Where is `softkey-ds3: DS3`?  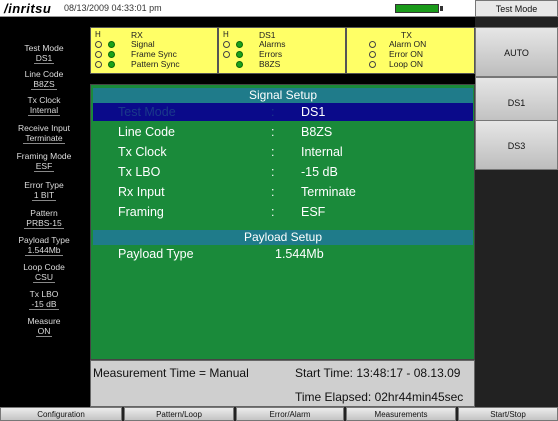
softkey-ds3: DS3 is located at coordinates (516, 145).